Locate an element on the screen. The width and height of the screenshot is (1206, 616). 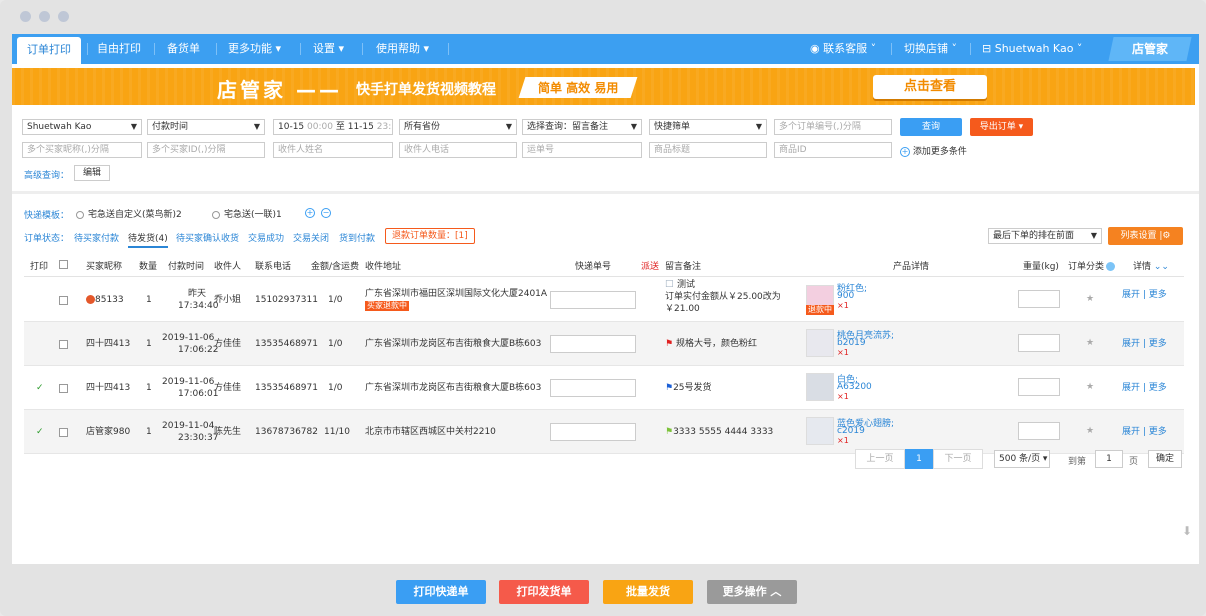
page-1-button: 1 is located at coordinates (919, 459).